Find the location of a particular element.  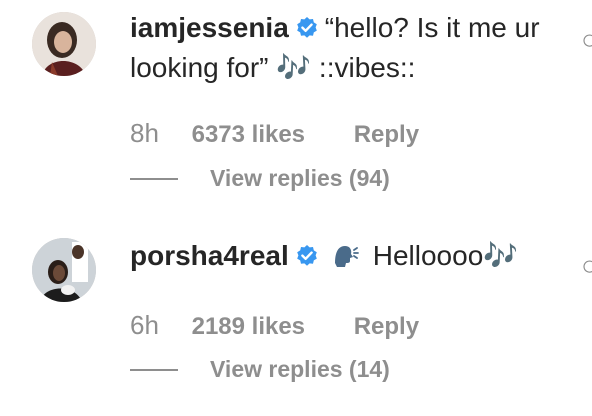

view-replies-row: View replies (14) is located at coordinates (260, 369).